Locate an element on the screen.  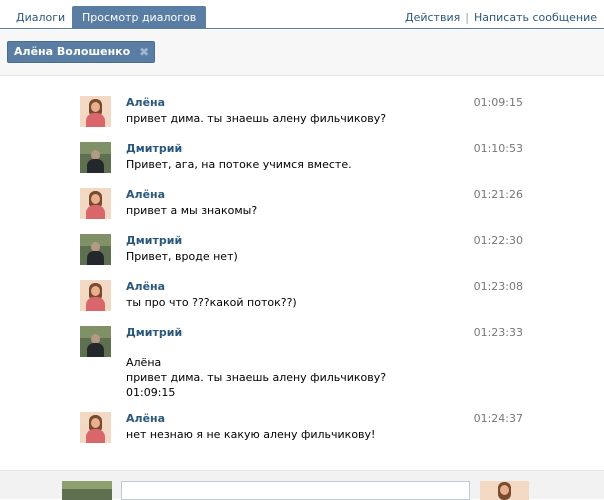
close-icon: ✖ is located at coordinates (144, 52).